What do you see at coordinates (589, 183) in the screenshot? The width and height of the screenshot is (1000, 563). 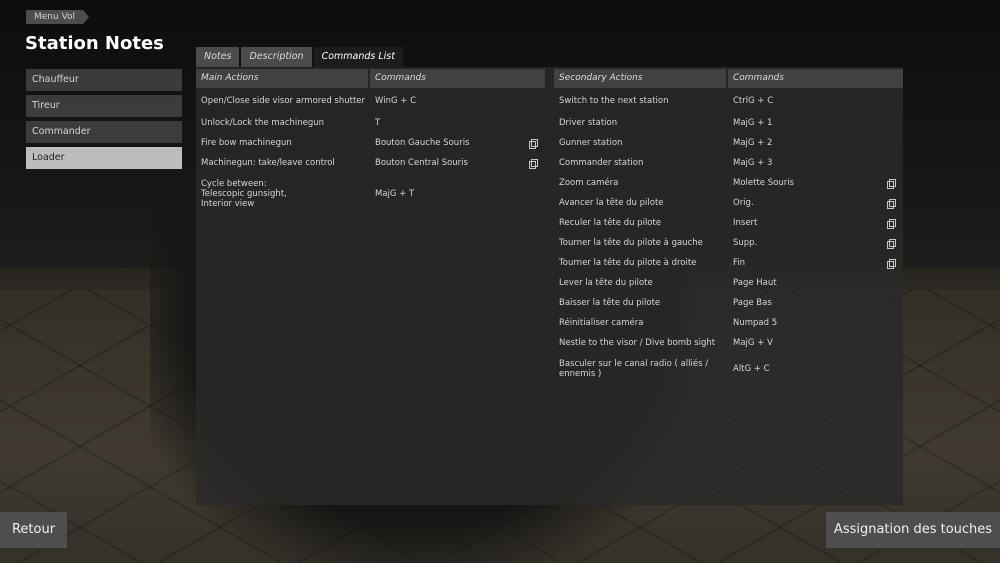 I see `action-label: Zoom caméra` at bounding box center [589, 183].